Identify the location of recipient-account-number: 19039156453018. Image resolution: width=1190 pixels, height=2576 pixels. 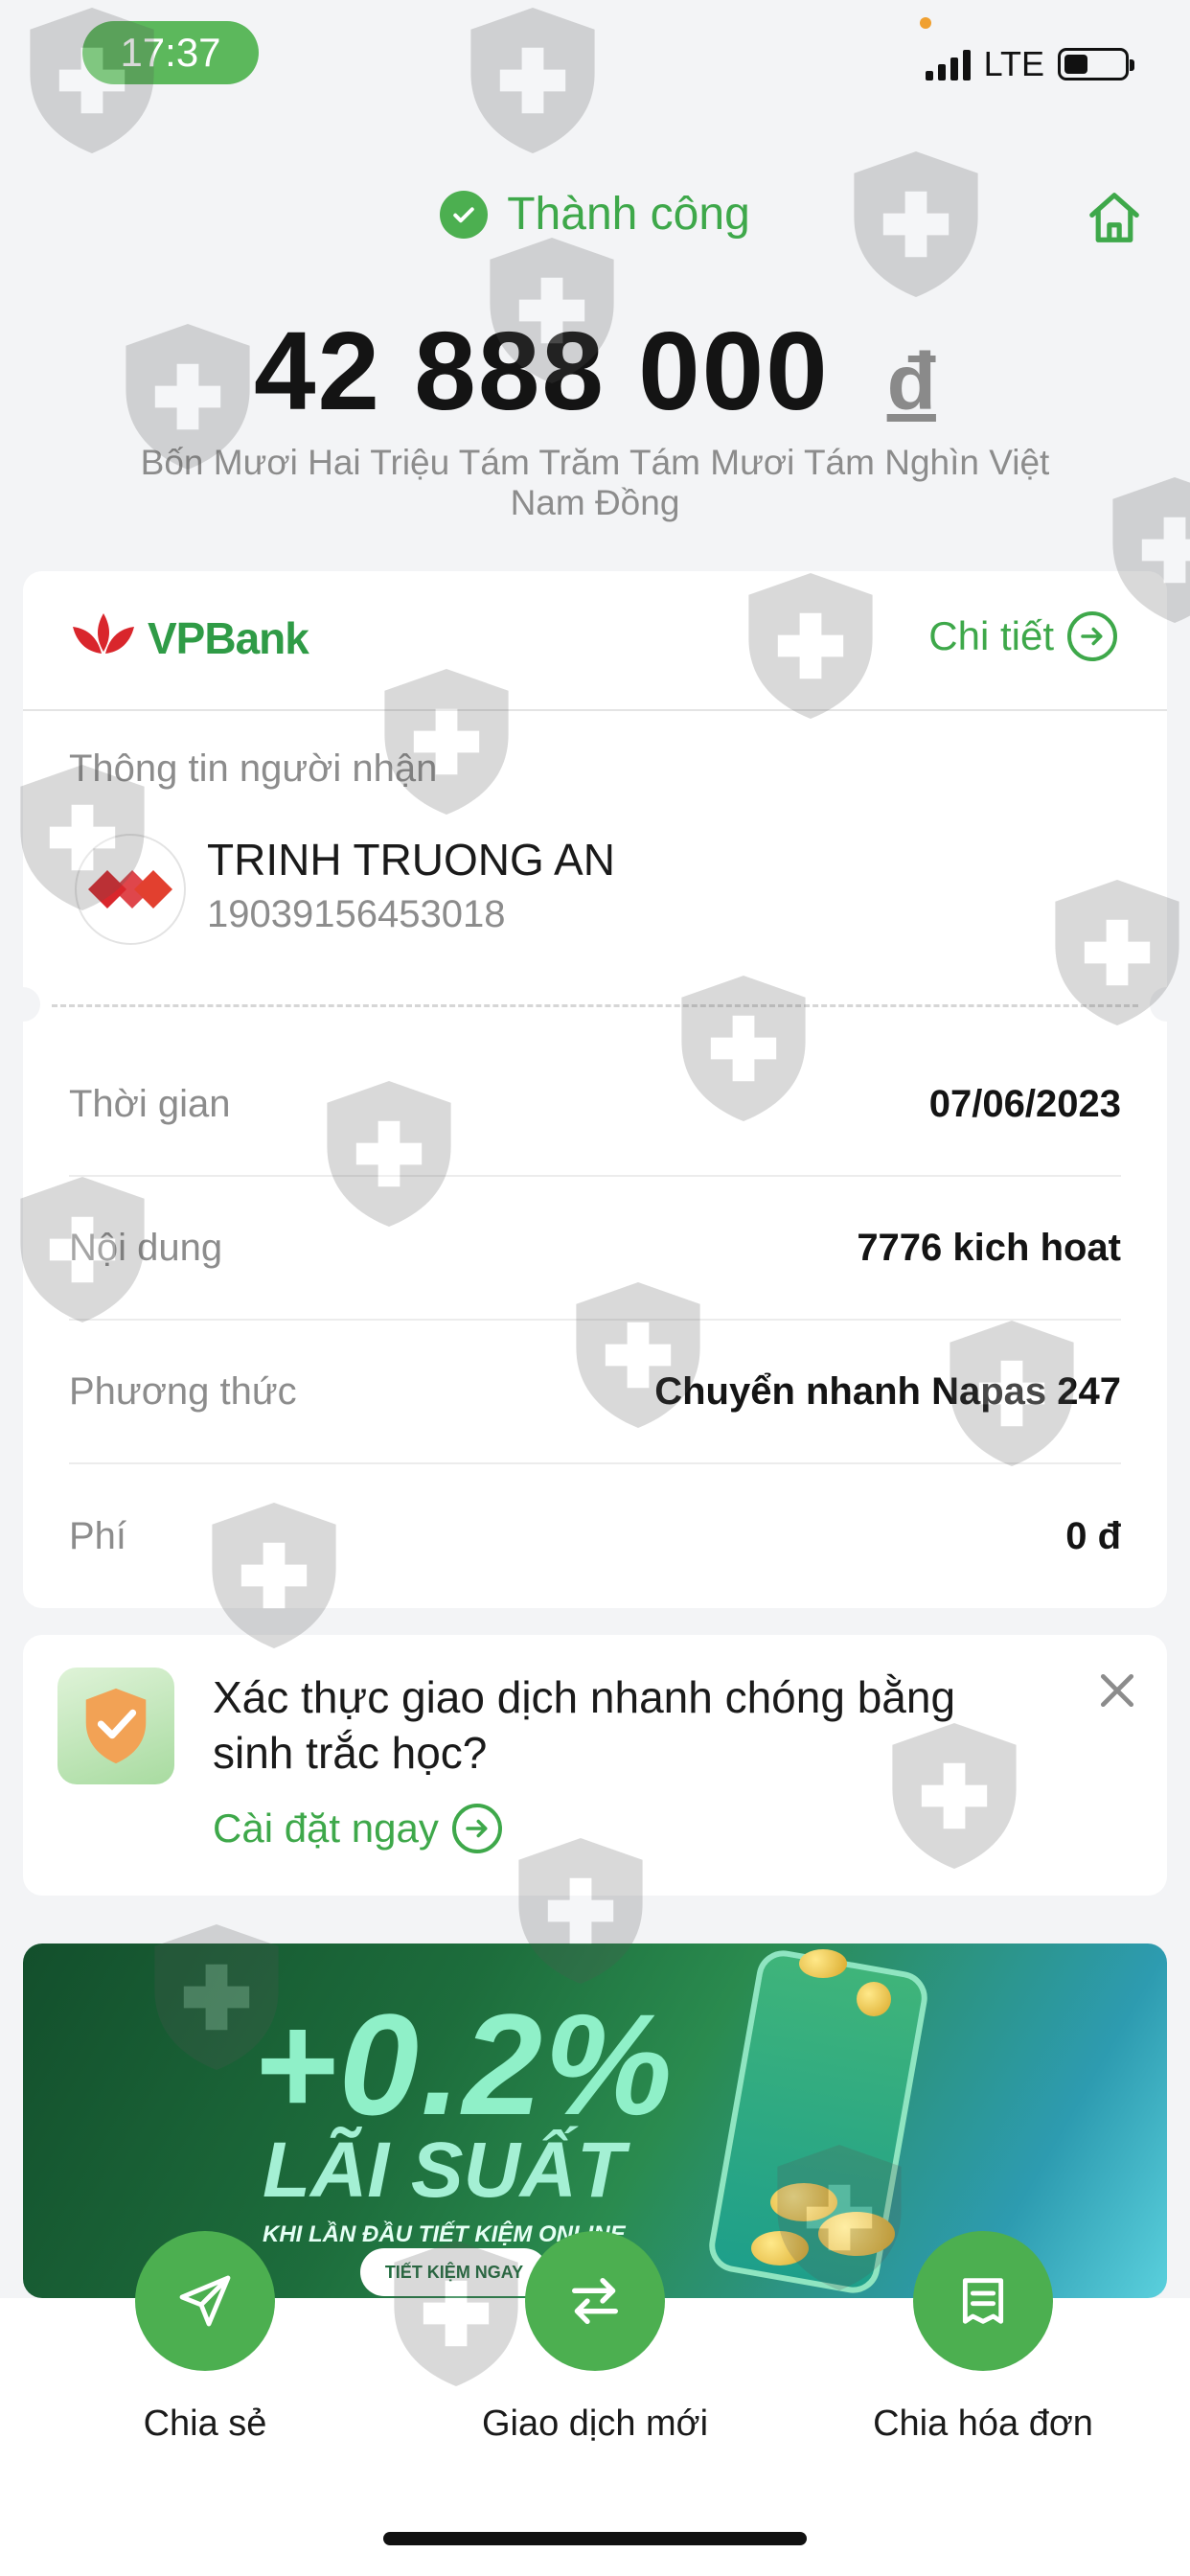
(357, 914).